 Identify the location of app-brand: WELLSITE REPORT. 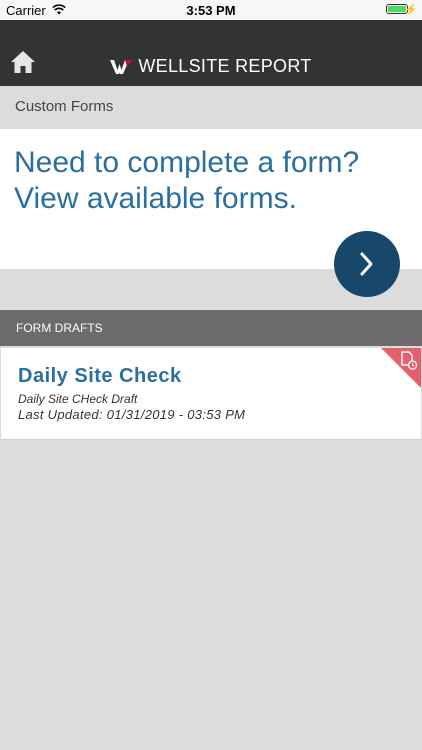
(211, 68).